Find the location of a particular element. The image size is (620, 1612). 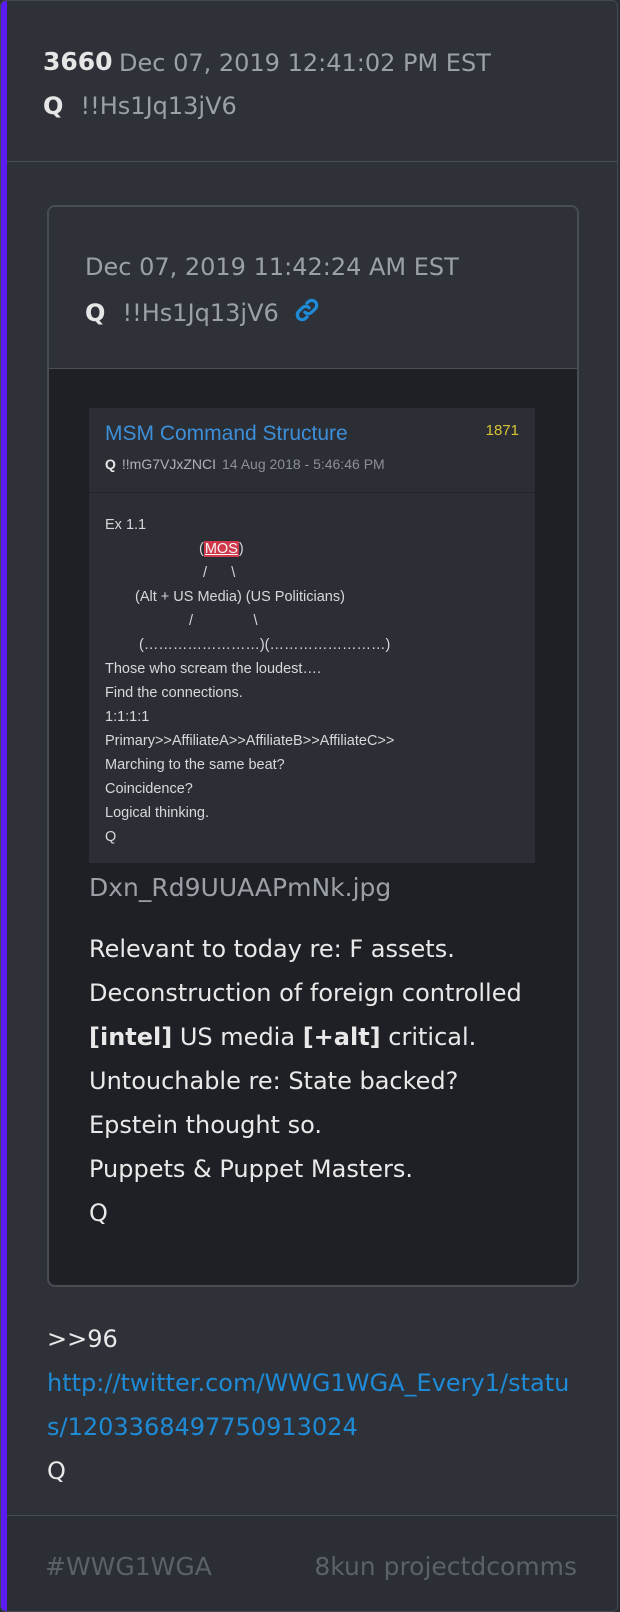

quoted-line: Epstein thought so. is located at coordinates (205, 1125).